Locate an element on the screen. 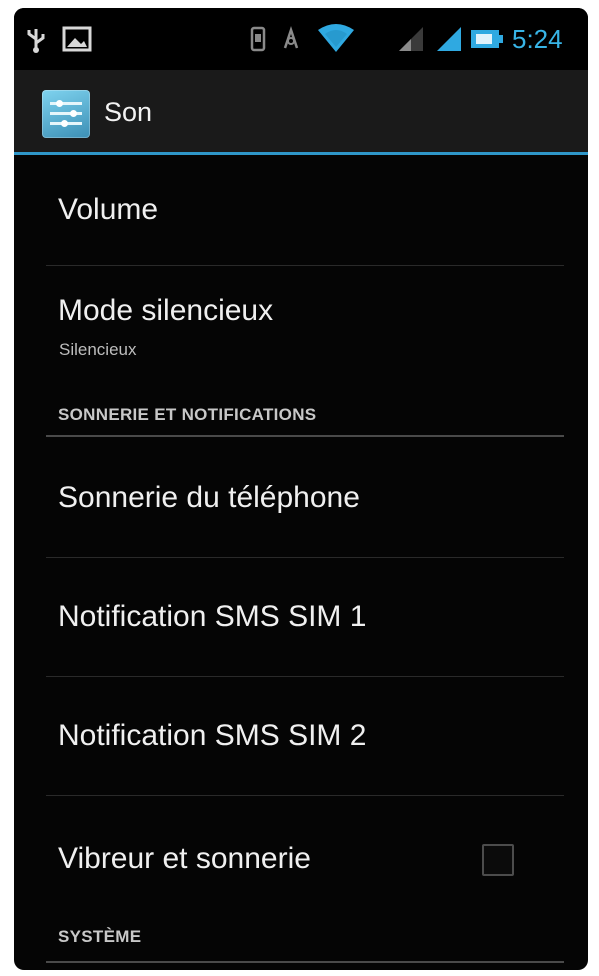 This screenshot has height=976, width=599. sim-icon is located at coordinates (258, 39).